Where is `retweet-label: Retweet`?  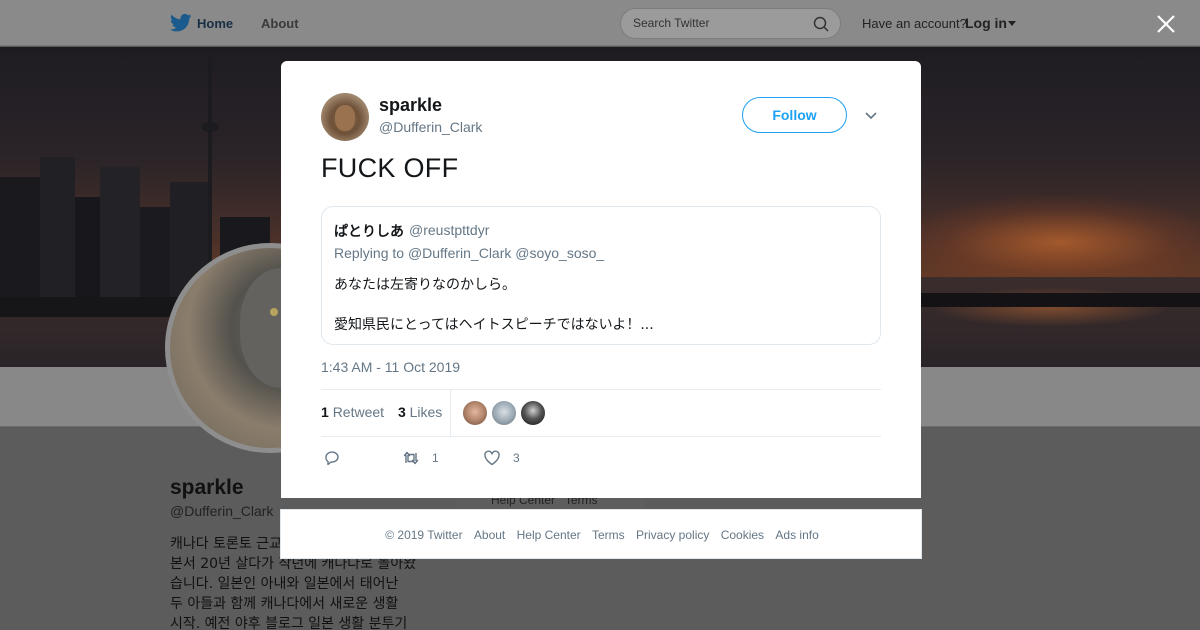 retweet-label: Retweet is located at coordinates (358, 412).